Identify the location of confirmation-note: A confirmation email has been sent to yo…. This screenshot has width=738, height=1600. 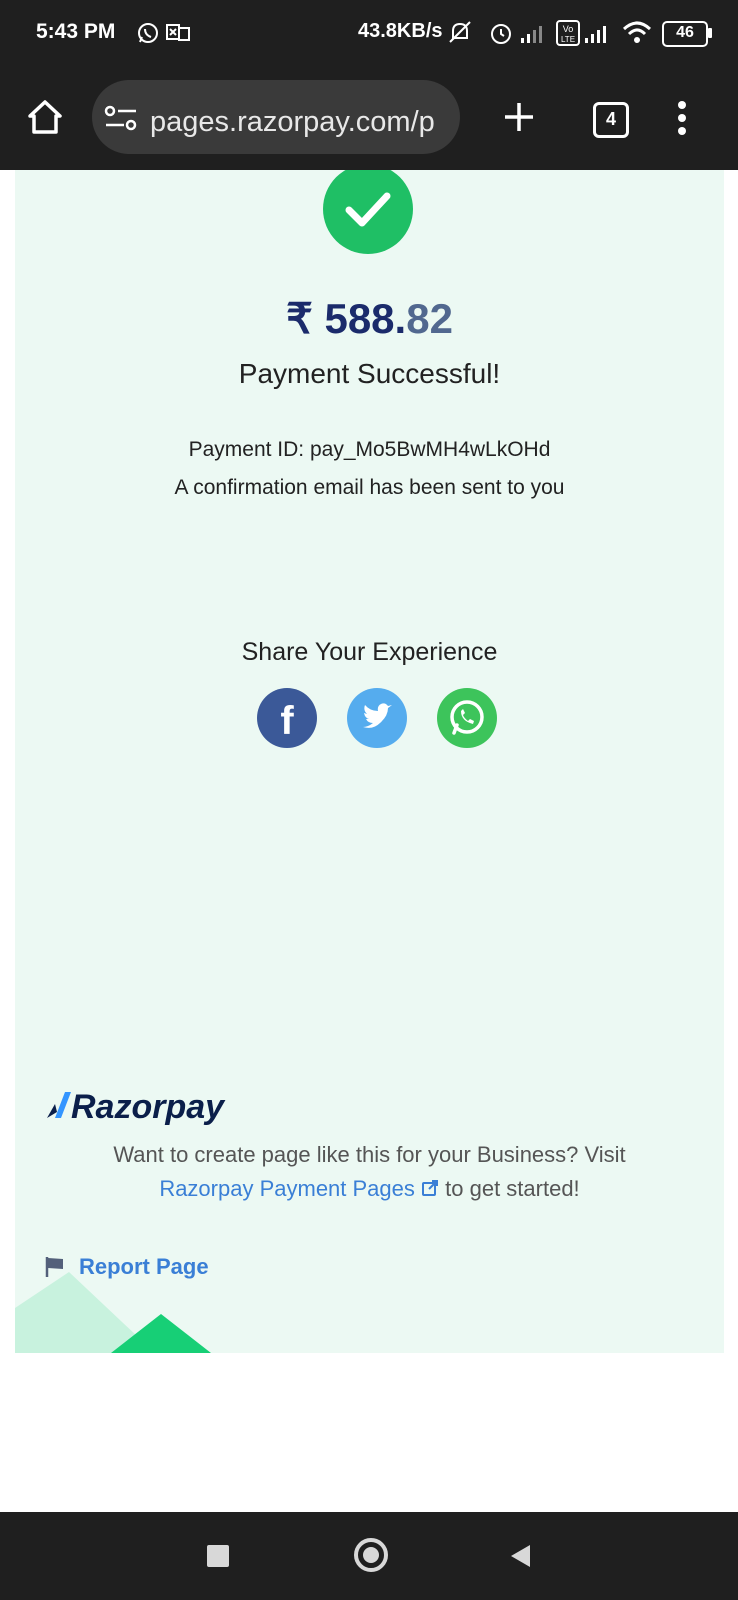
(369, 487).